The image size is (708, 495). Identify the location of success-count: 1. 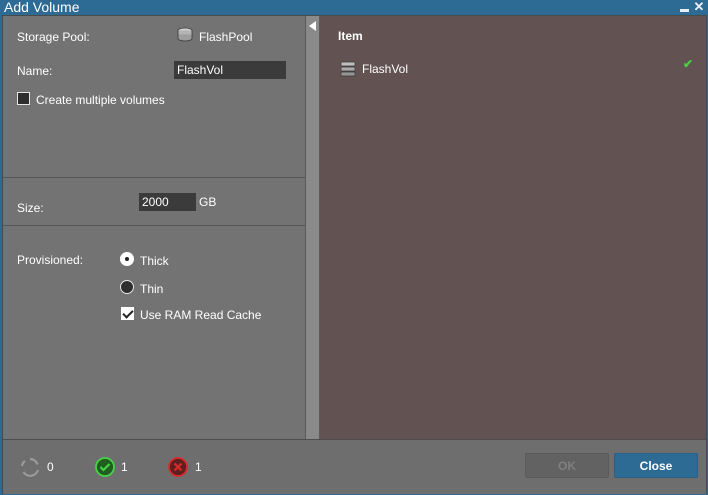
(124, 467).